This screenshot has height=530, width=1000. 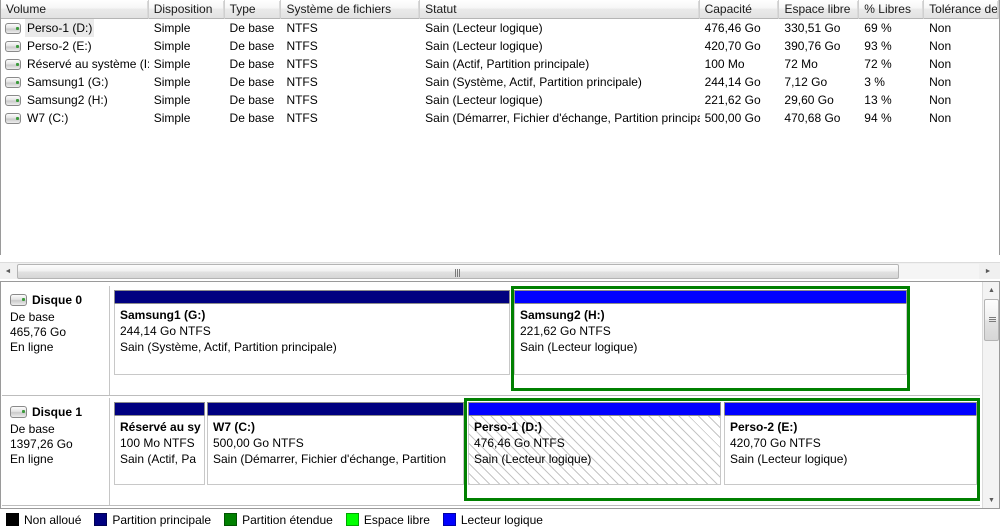 What do you see at coordinates (961, 9) in the screenshot?
I see `column-header-fault-tolerance: Tolérance de` at bounding box center [961, 9].